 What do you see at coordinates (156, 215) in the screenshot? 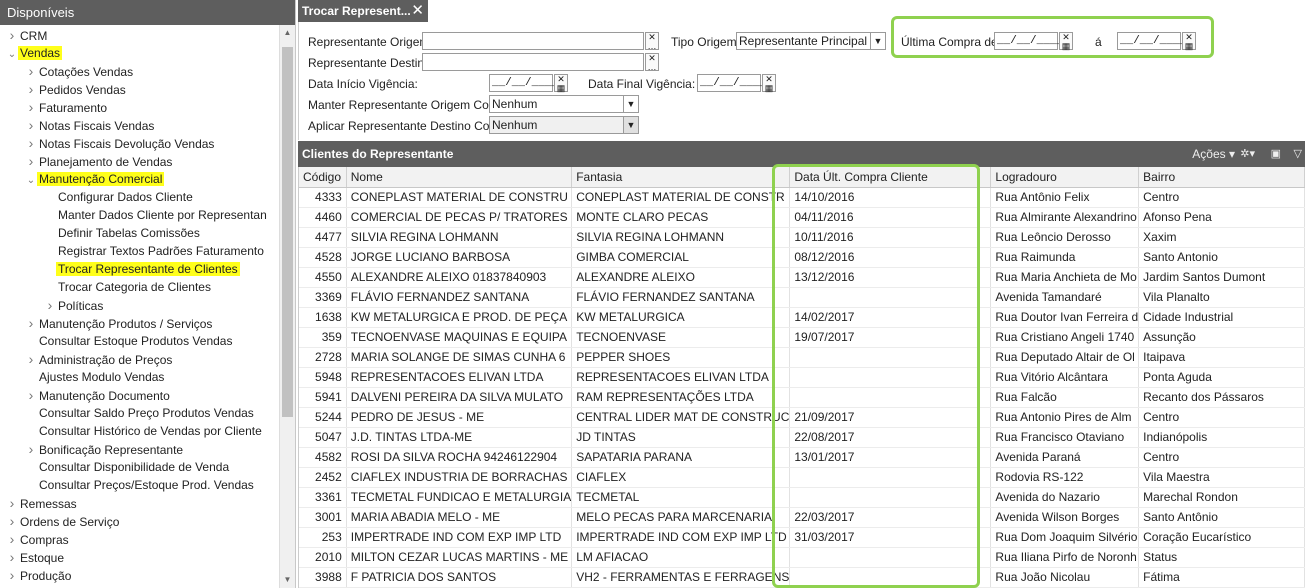
I see `sidebar-item: Manter Dados Cliente por Representan` at bounding box center [156, 215].